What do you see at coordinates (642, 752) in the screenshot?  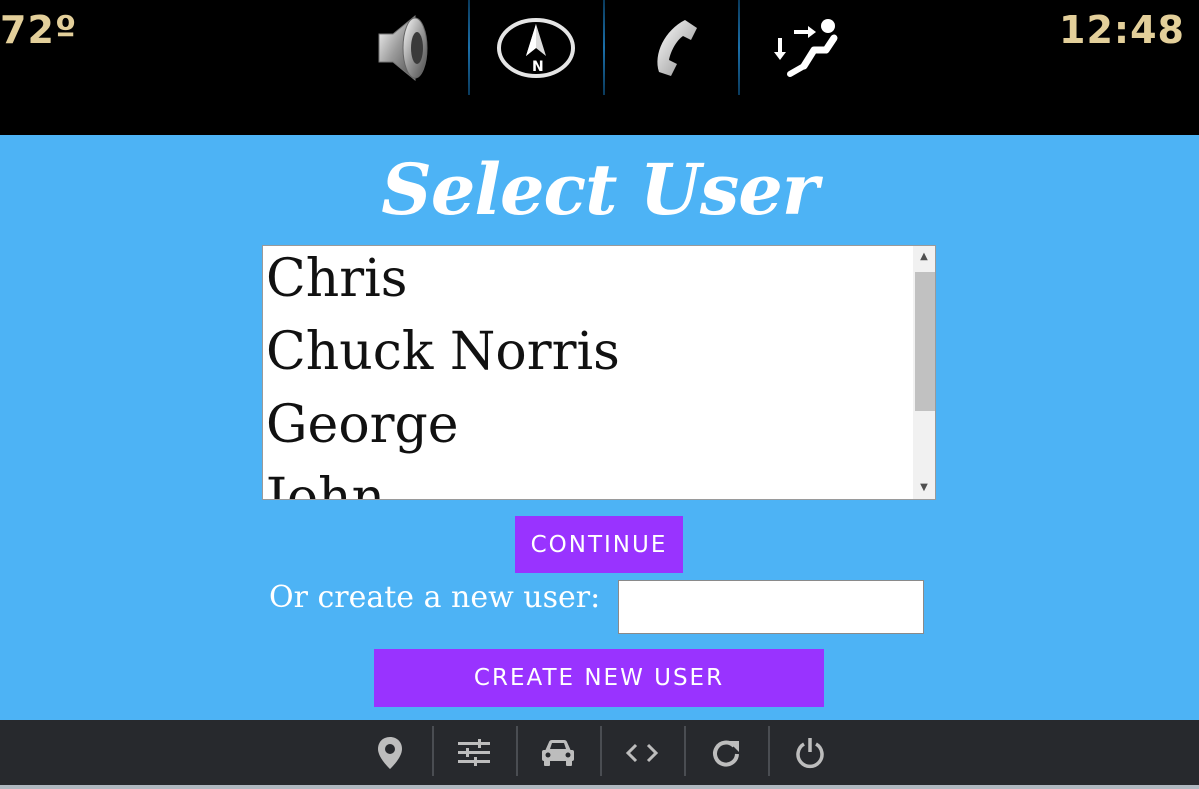 I see `code-icon` at bounding box center [642, 752].